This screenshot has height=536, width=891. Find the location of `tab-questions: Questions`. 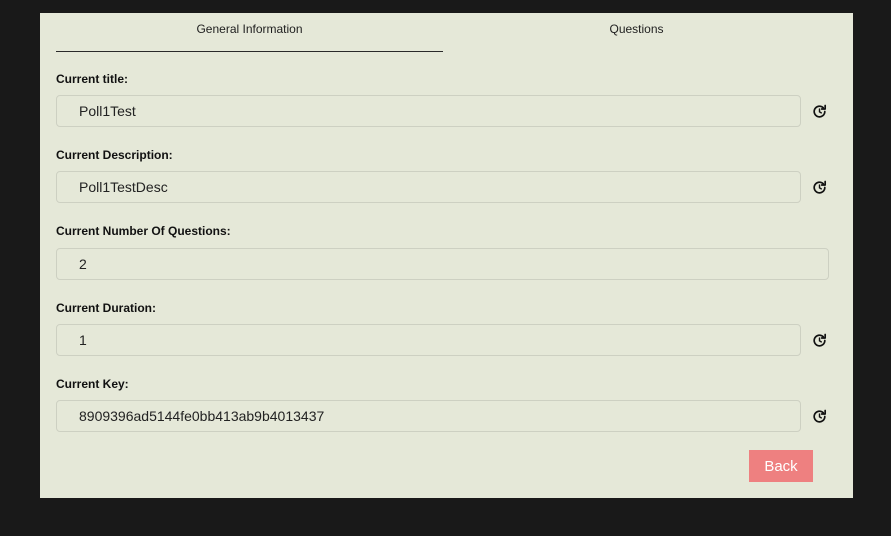

tab-questions: Questions is located at coordinates (636, 32).